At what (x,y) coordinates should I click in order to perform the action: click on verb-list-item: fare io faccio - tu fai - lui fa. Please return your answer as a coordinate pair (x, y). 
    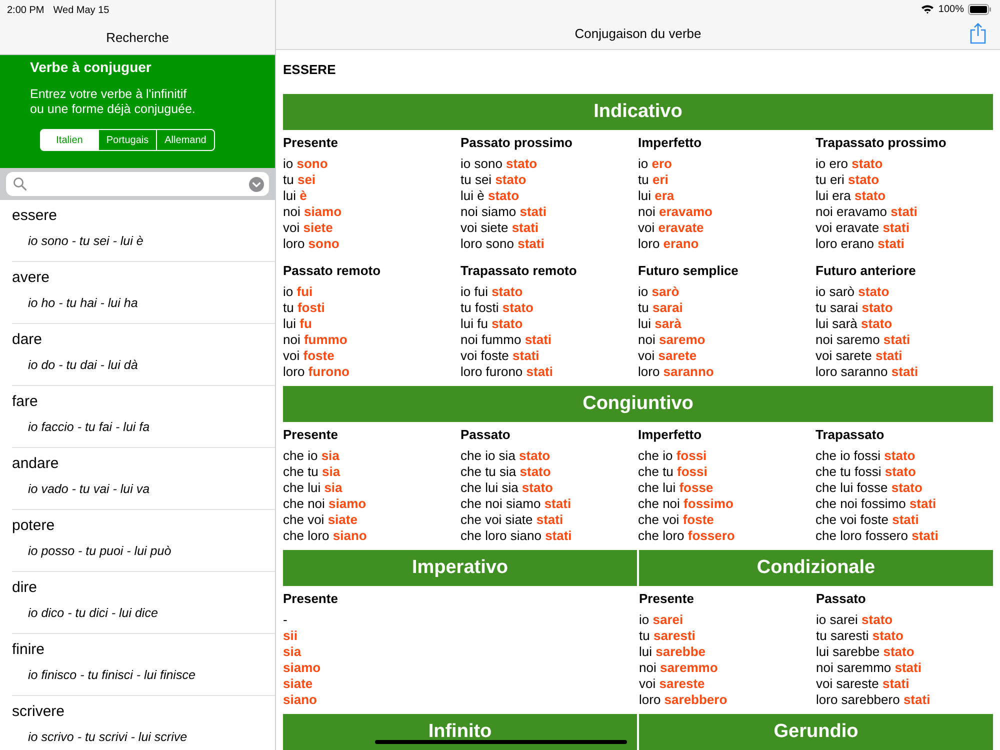
    Looking at the image, I should click on (143, 417).